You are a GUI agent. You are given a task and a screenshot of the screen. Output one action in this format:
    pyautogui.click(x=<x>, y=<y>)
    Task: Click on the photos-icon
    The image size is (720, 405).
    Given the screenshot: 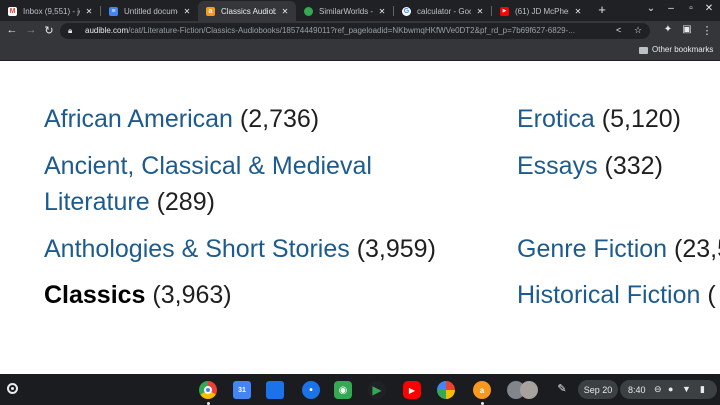 What is the action you would take?
    pyautogui.click(x=446, y=390)
    